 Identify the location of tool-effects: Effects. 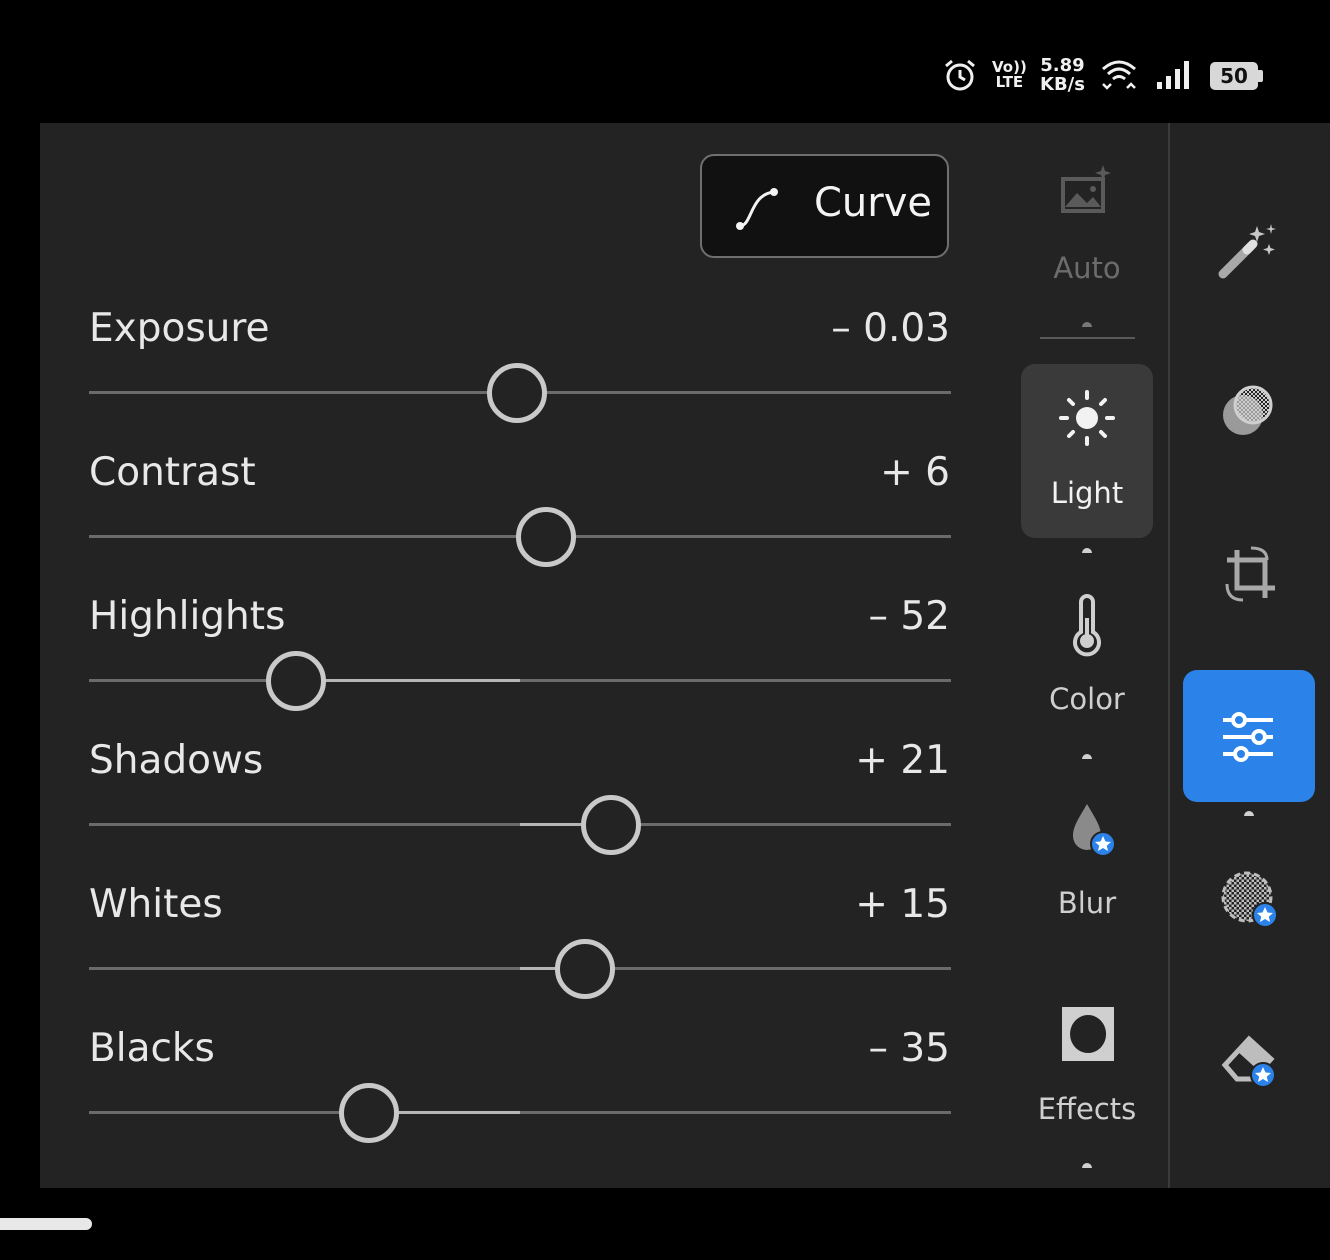
(1087, 1079).